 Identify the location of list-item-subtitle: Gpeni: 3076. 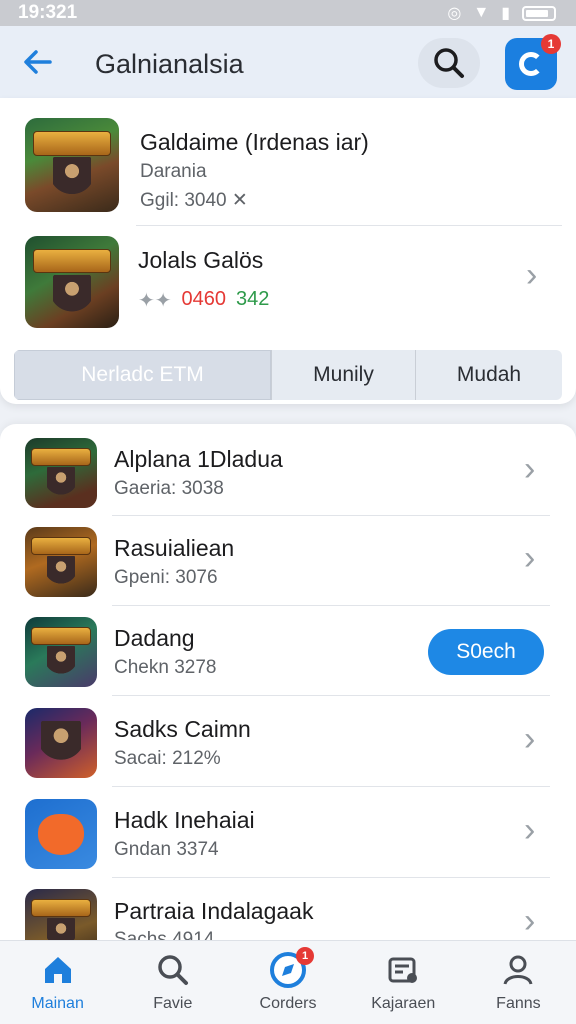
(166, 577).